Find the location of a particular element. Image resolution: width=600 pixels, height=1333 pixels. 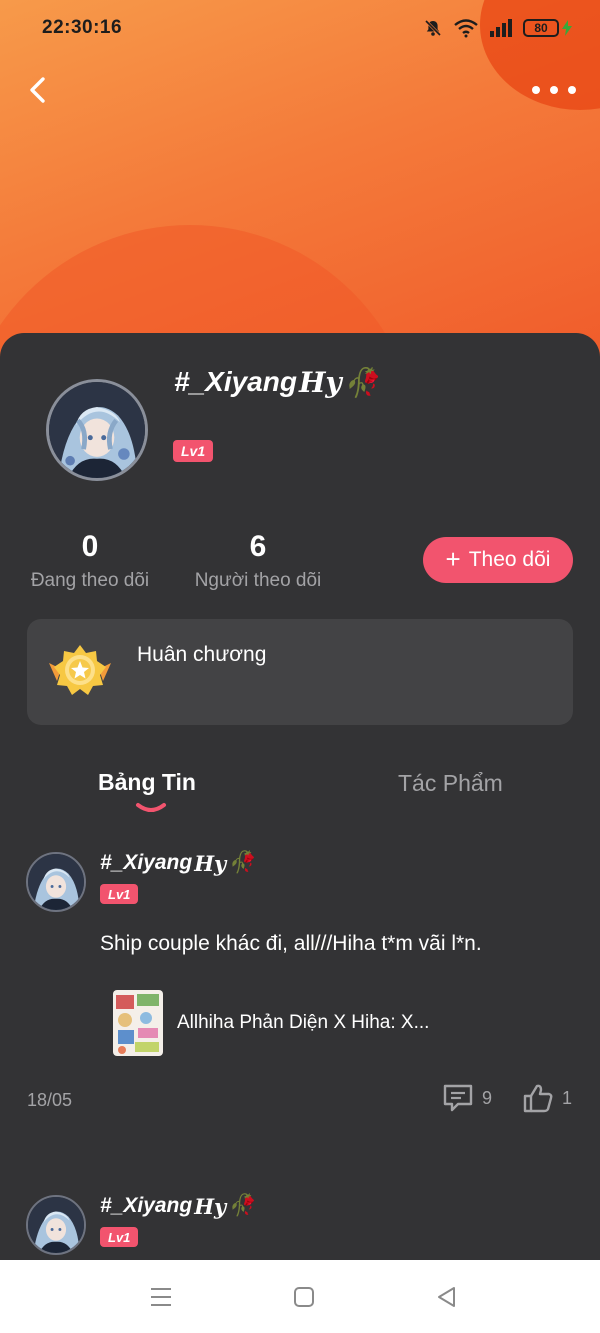

follow-button: + Theo dõi is located at coordinates (498, 560).